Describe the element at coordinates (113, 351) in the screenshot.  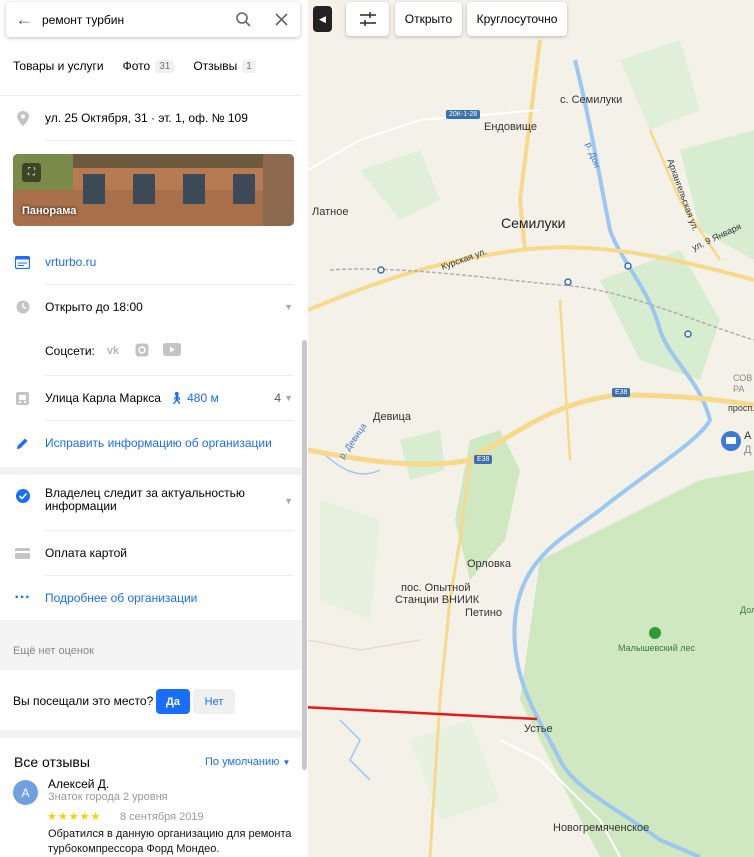
I see `vk-icon: vk` at that location.